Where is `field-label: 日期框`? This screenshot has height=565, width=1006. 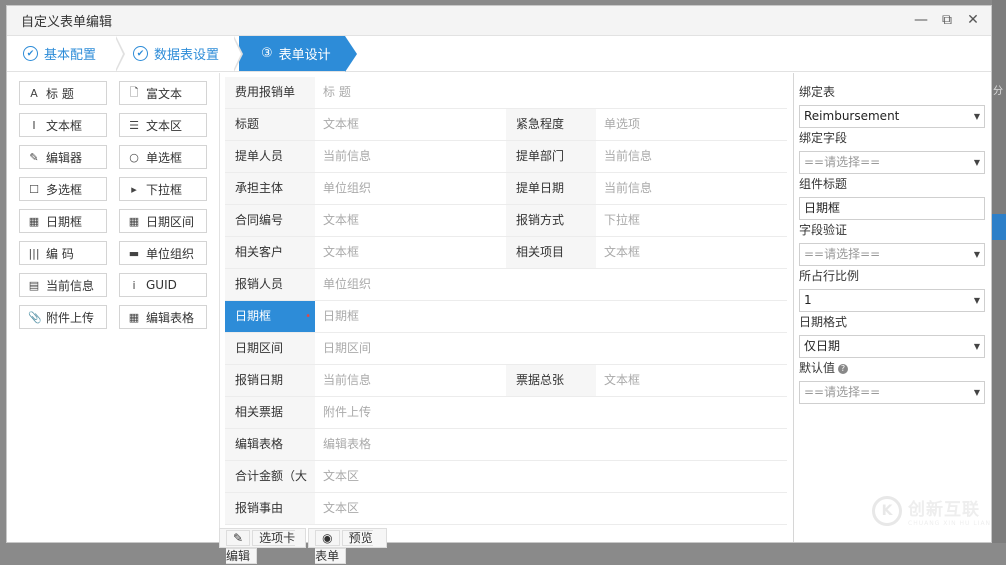
field-label: 日期框 is located at coordinates (270, 316).